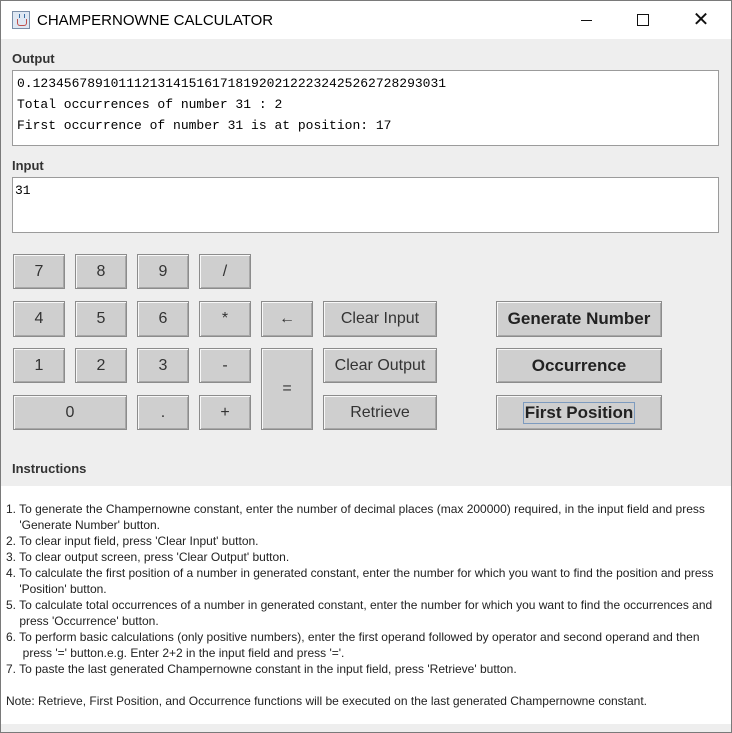 Image resolution: width=732 pixels, height=733 pixels. Describe the element at coordinates (39, 365) in the screenshot. I see `key-1-button: 1` at that location.